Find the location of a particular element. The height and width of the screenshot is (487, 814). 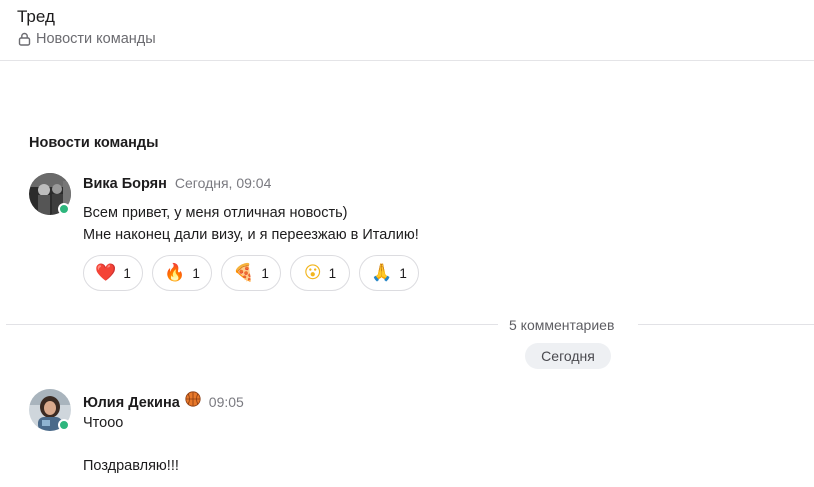

reaction-heart: ❤️ 1 is located at coordinates (113, 273).